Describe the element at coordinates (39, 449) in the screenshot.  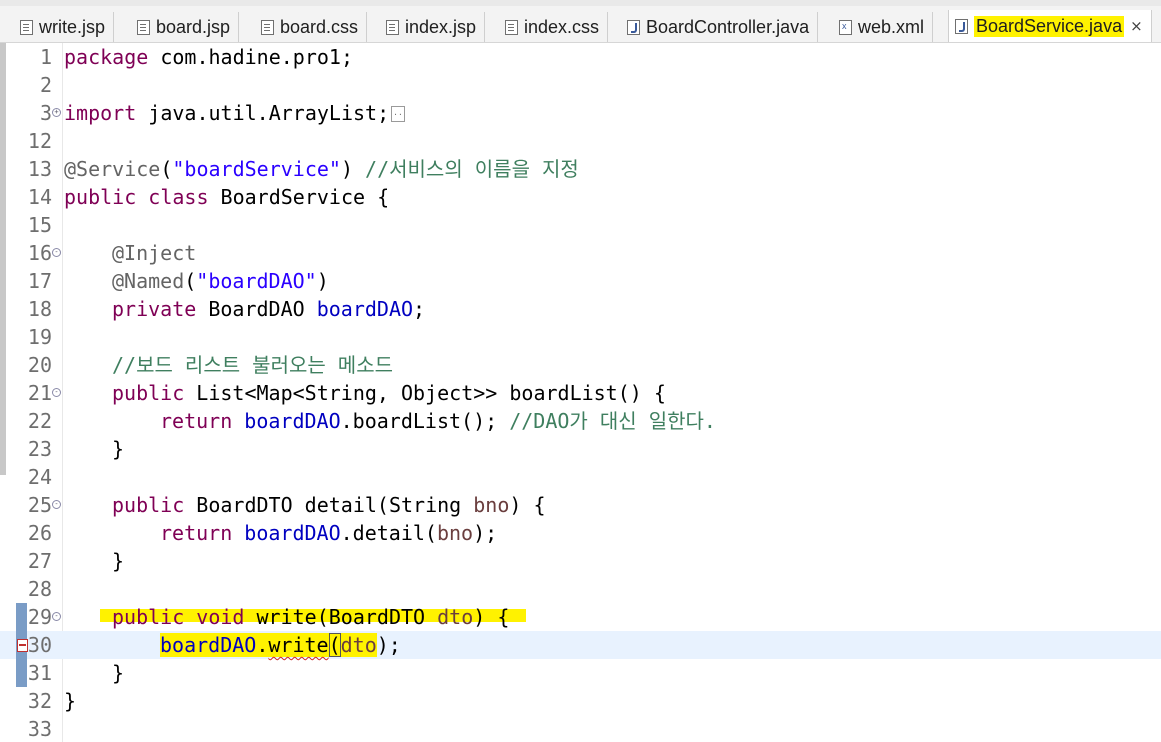
I see `line-number: 23` at that location.